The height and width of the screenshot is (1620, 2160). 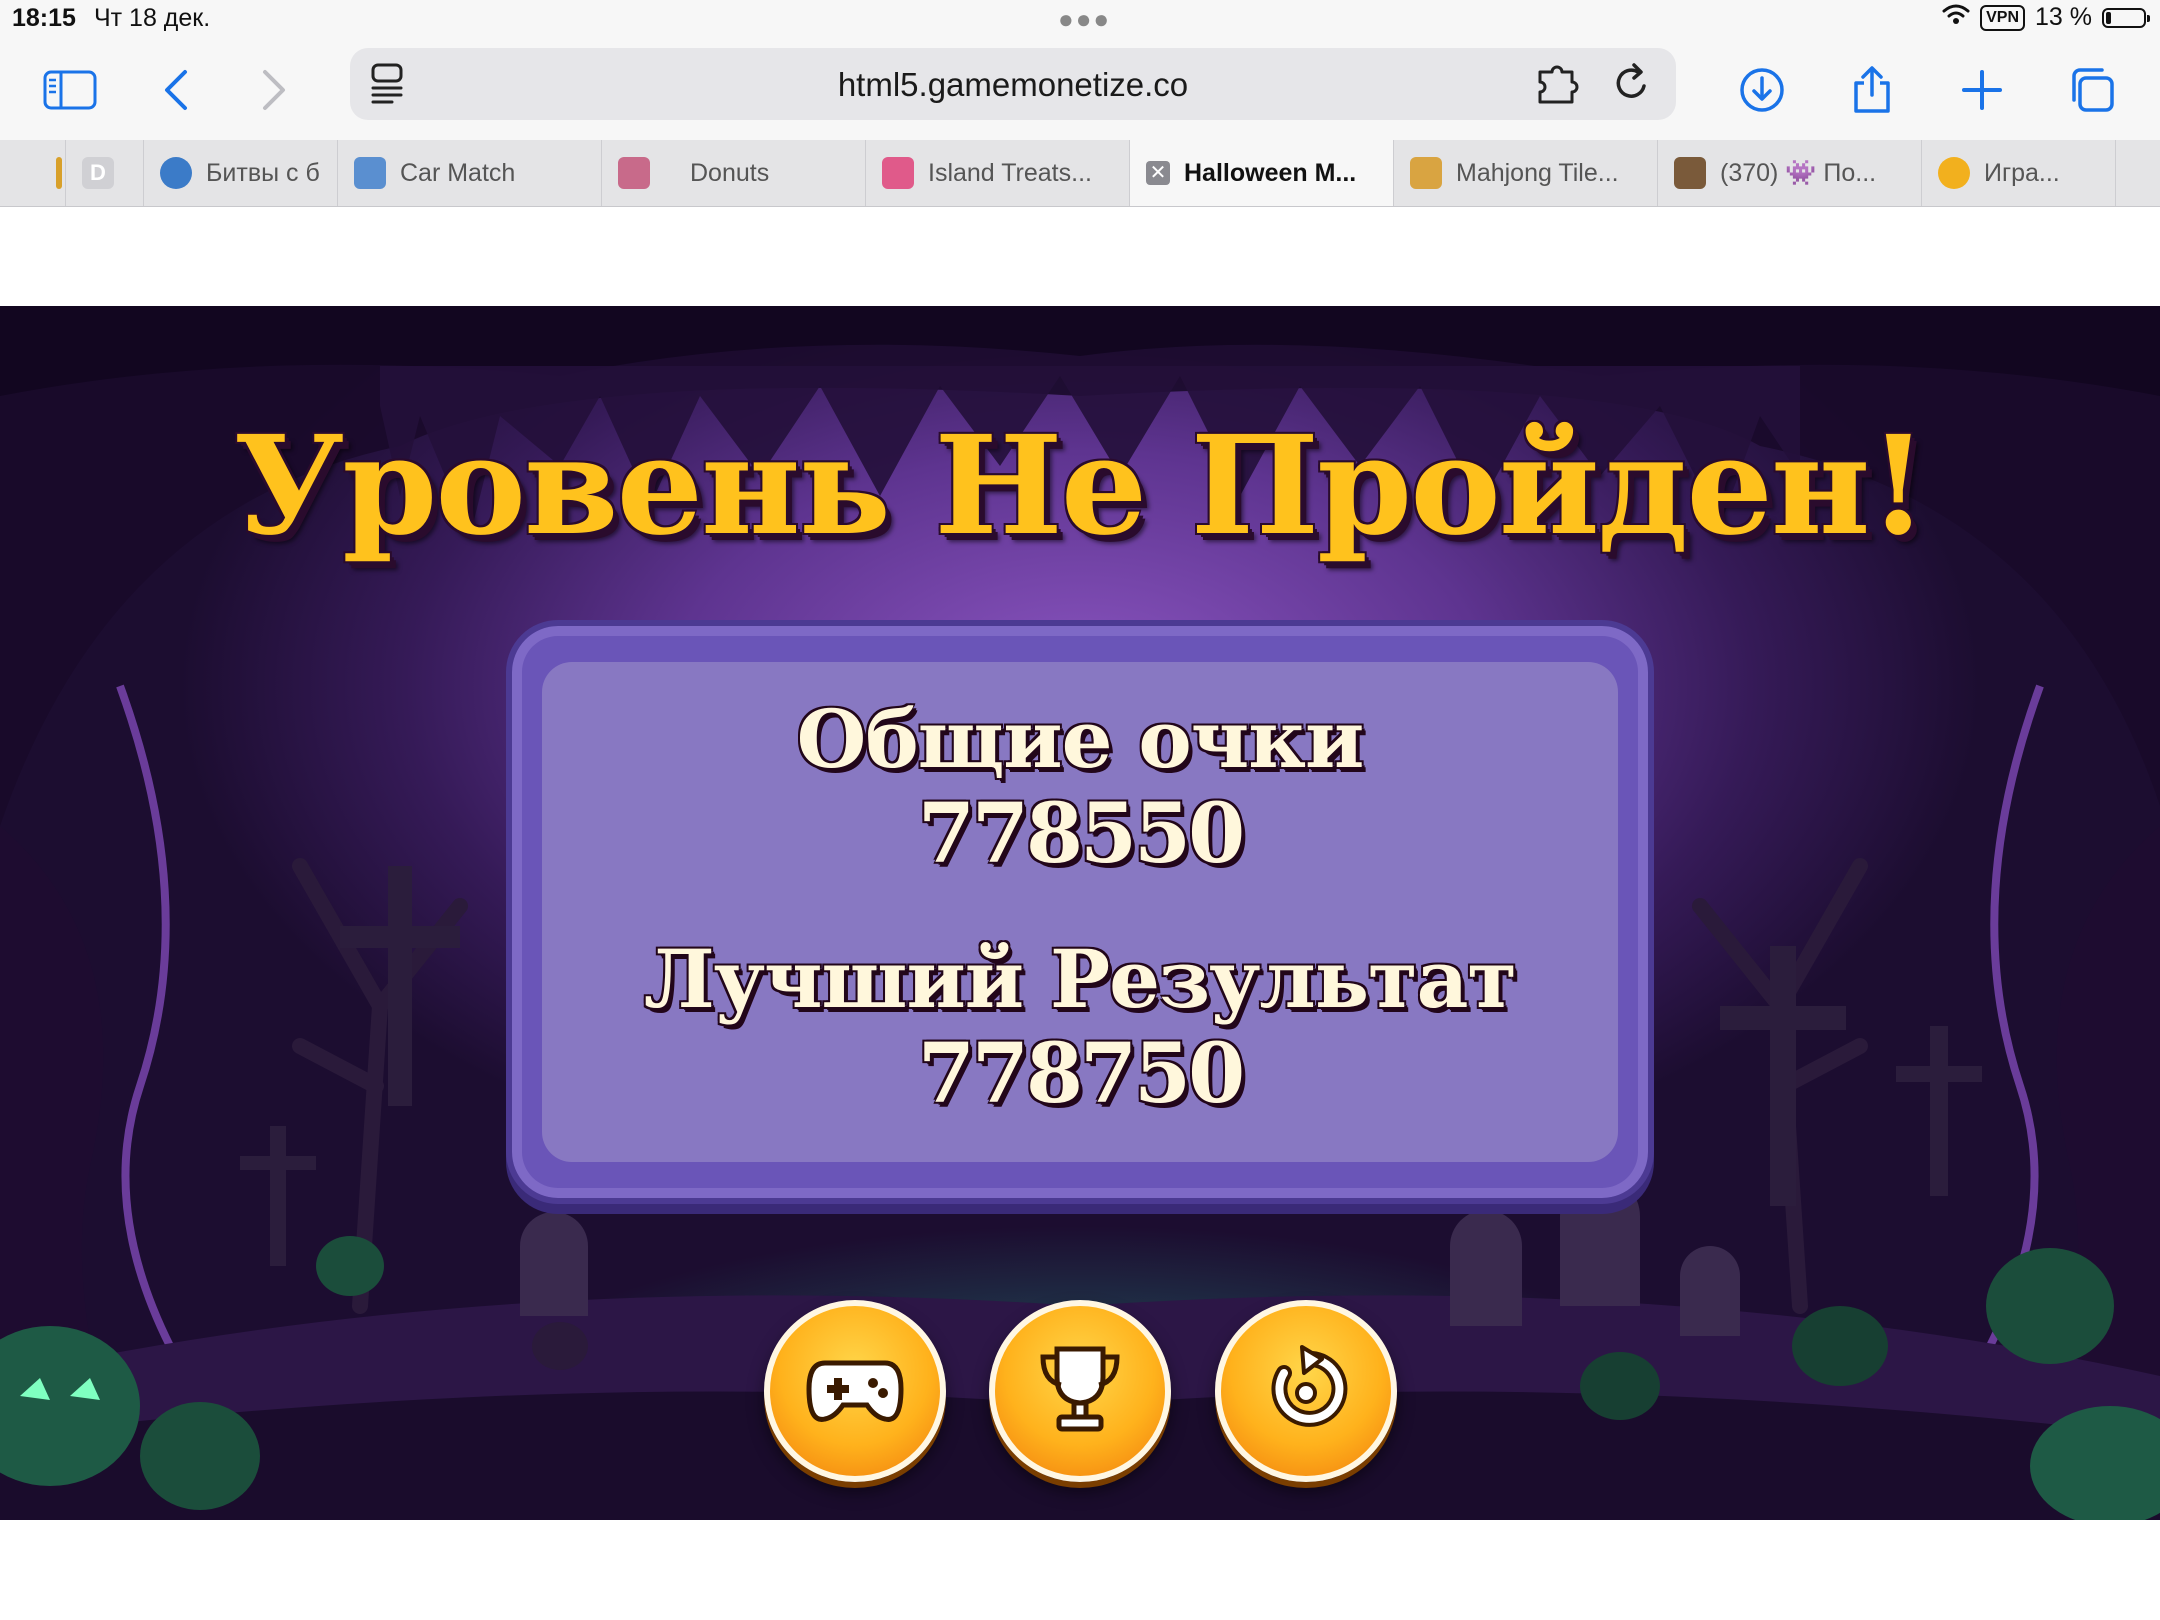 I want to click on url-text: html5.gamemonetize.co, so click(x=1013, y=85).